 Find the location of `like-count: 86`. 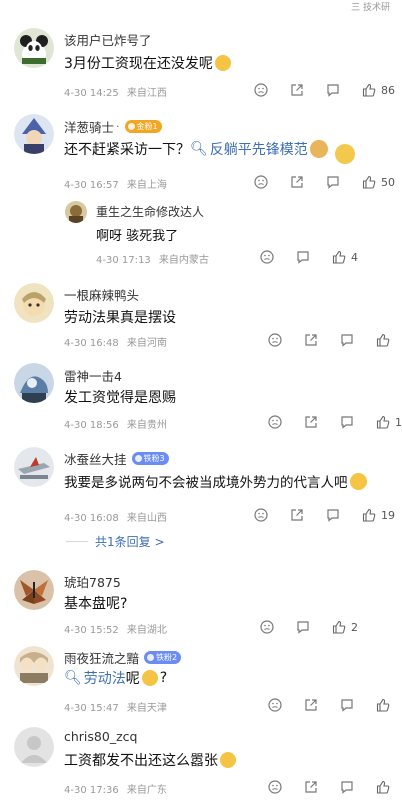

like-count: 86 is located at coordinates (388, 90).